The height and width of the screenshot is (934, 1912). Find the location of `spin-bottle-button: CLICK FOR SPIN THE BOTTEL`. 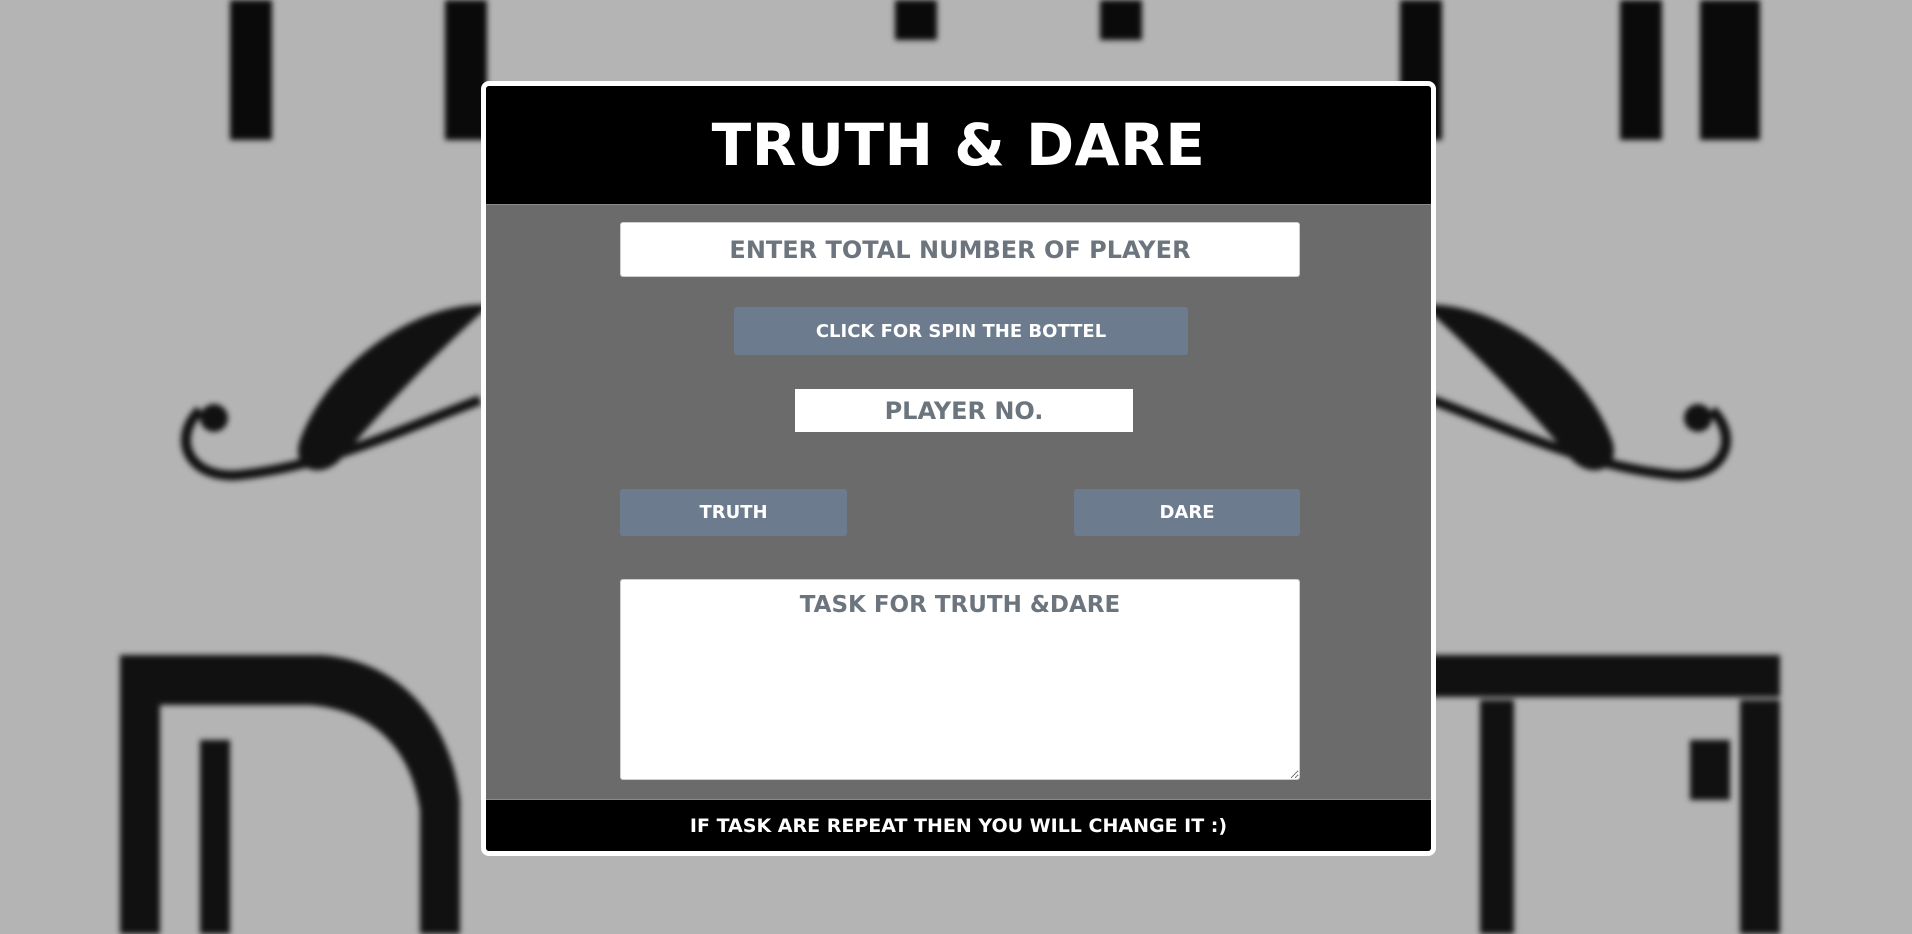

spin-bottle-button: CLICK FOR SPIN THE BOTTEL is located at coordinates (961, 331).